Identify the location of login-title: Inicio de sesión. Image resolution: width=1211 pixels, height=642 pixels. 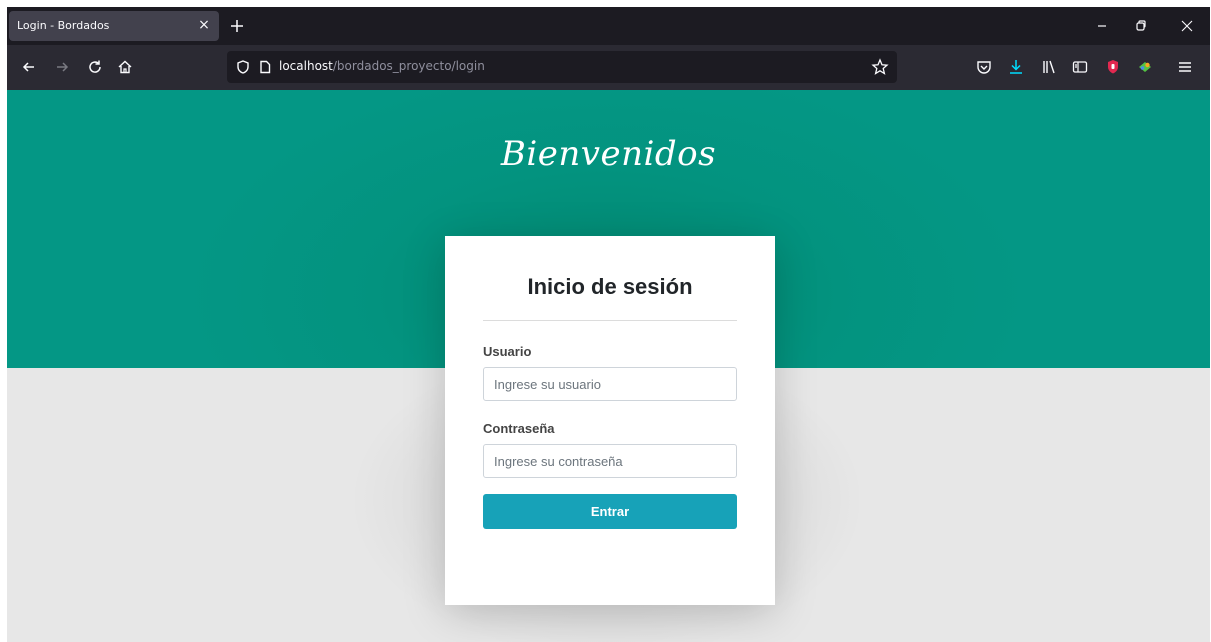
(610, 286).